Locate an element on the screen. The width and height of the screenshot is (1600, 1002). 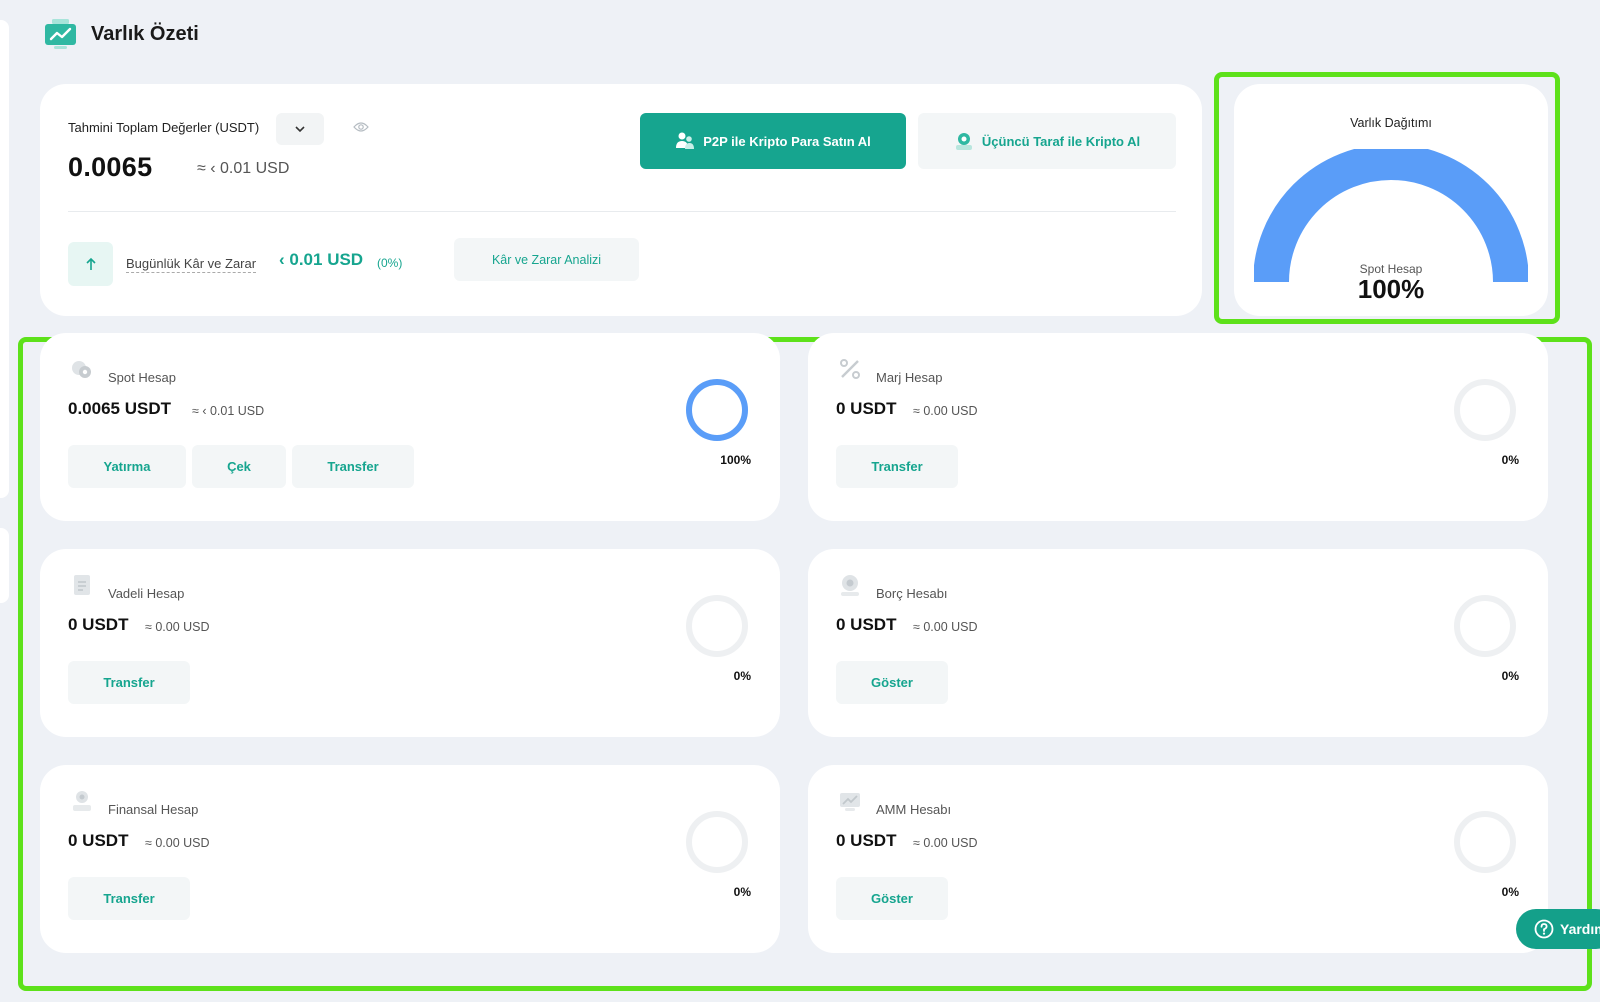
help-icon is located at coordinates (1544, 929).